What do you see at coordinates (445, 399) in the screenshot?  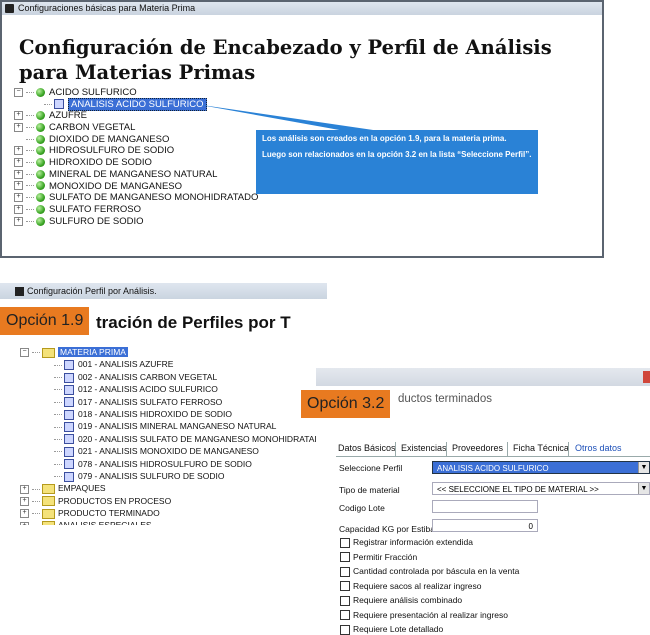 I see `producto-window-title: ductos terminados` at bounding box center [445, 399].